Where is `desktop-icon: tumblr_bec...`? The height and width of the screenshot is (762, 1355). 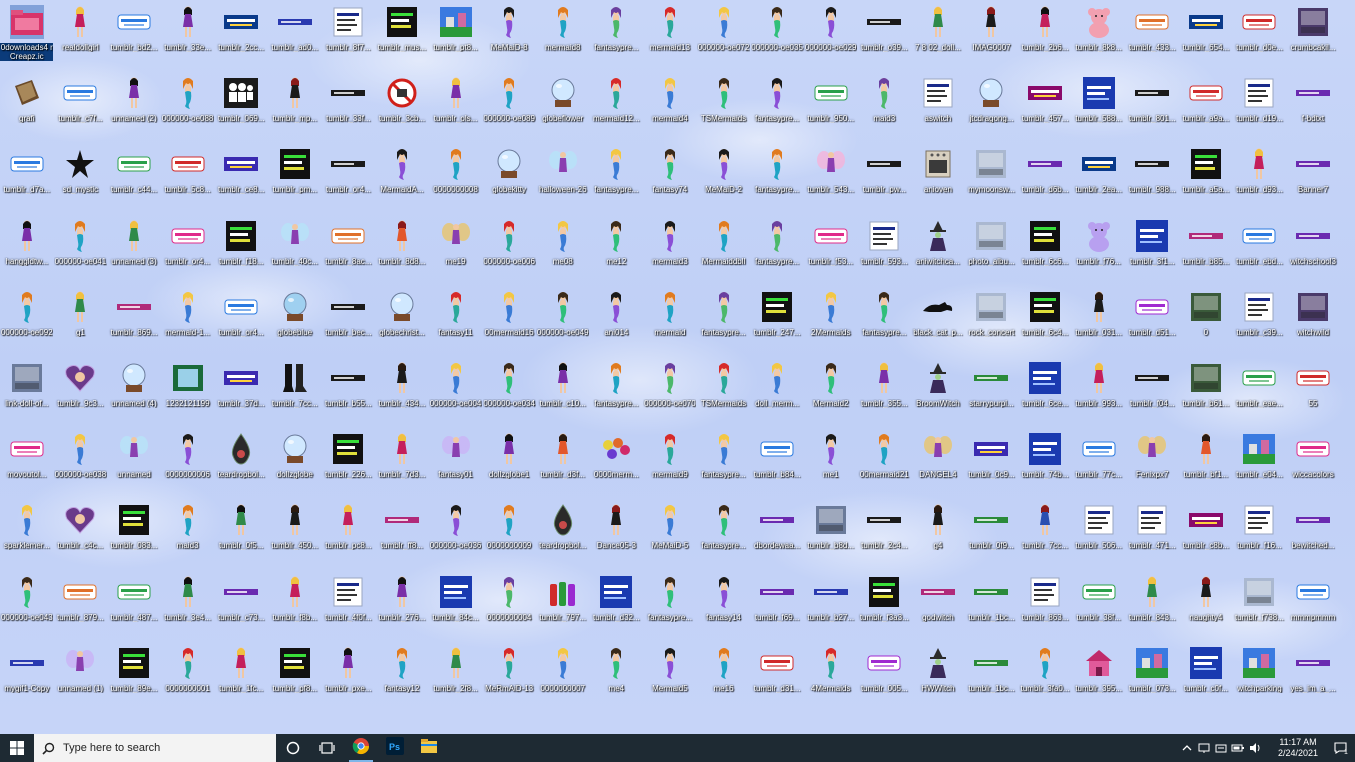 desktop-icon: tumblr_bec... is located at coordinates (349, 324).